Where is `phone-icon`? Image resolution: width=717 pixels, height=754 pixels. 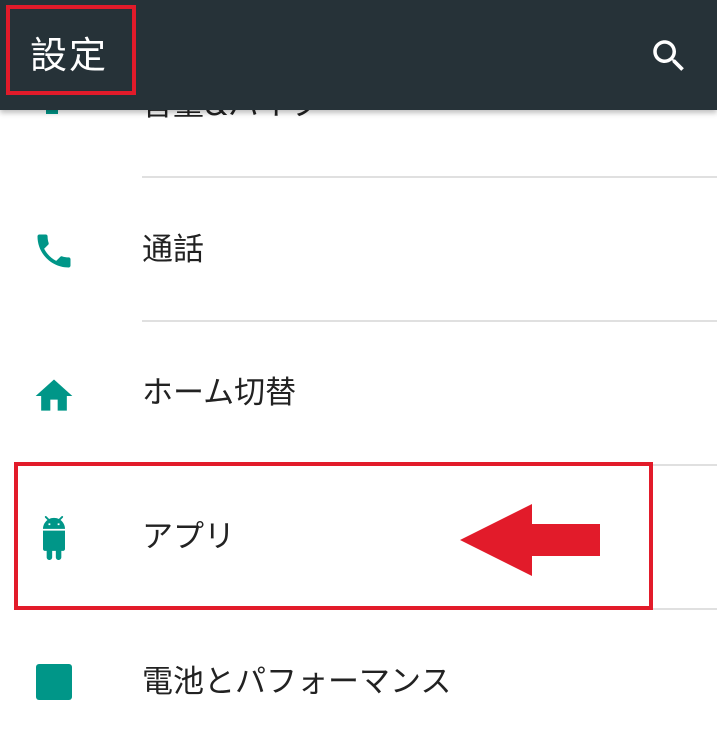 phone-icon is located at coordinates (54, 251).